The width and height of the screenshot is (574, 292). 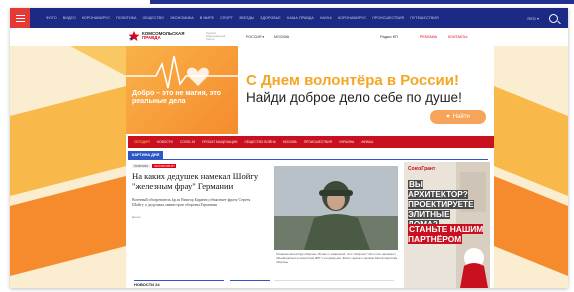 I want to click on soldier-photo, so click(x=336, y=208).